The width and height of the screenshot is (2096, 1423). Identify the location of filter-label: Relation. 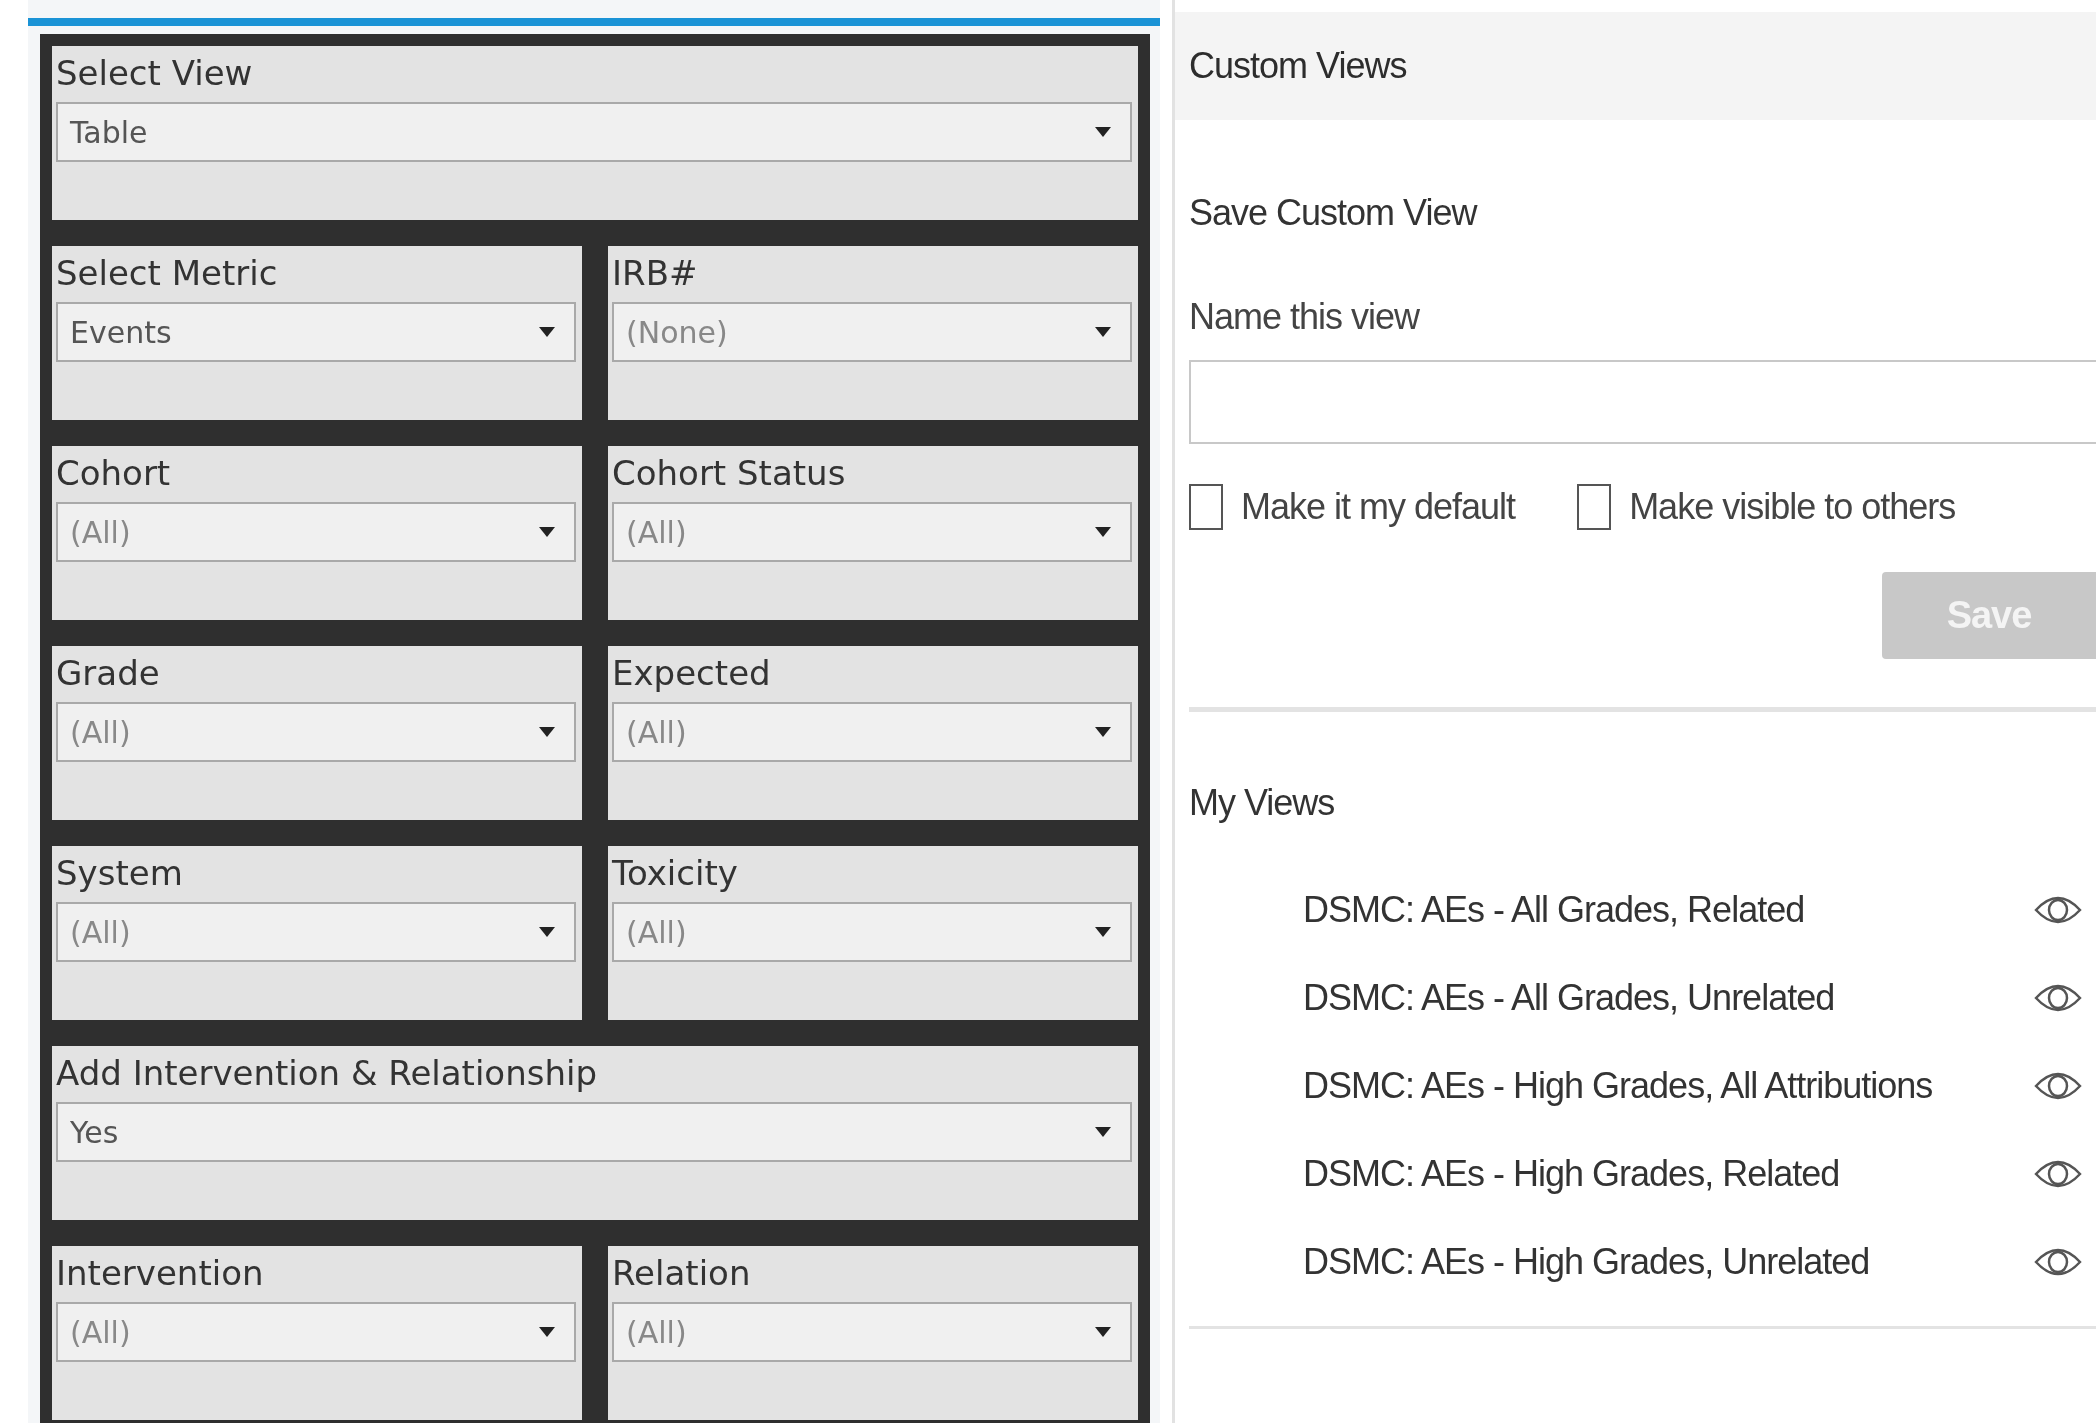
(682, 1273).